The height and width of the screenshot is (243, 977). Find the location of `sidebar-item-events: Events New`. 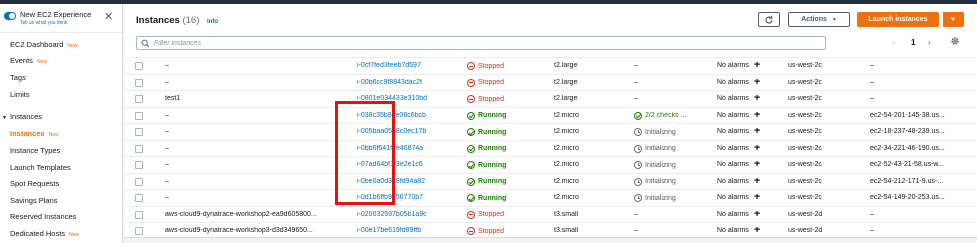

sidebar-item-events: Events New is located at coordinates (28, 60).